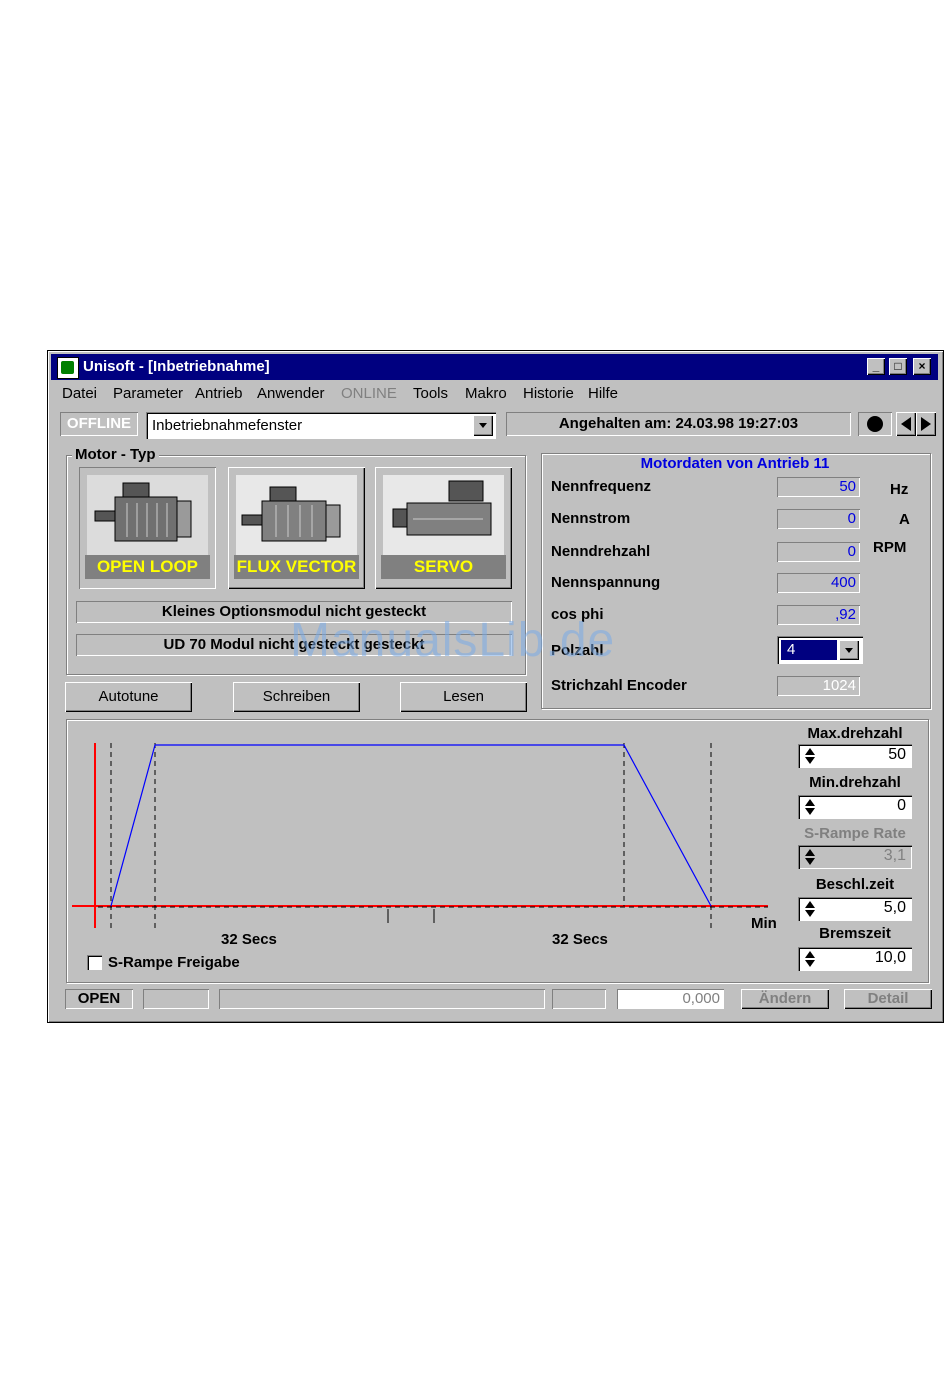  Describe the element at coordinates (735, 463) in the screenshot. I see `motordata-header: Motordaten von Antrieb 11` at that location.